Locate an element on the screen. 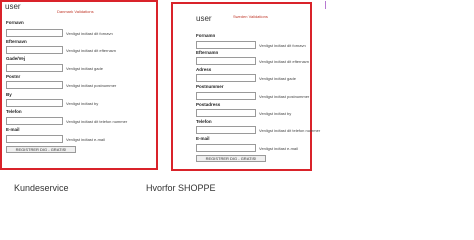  label-postnummer: Postnummer is located at coordinates (210, 86).